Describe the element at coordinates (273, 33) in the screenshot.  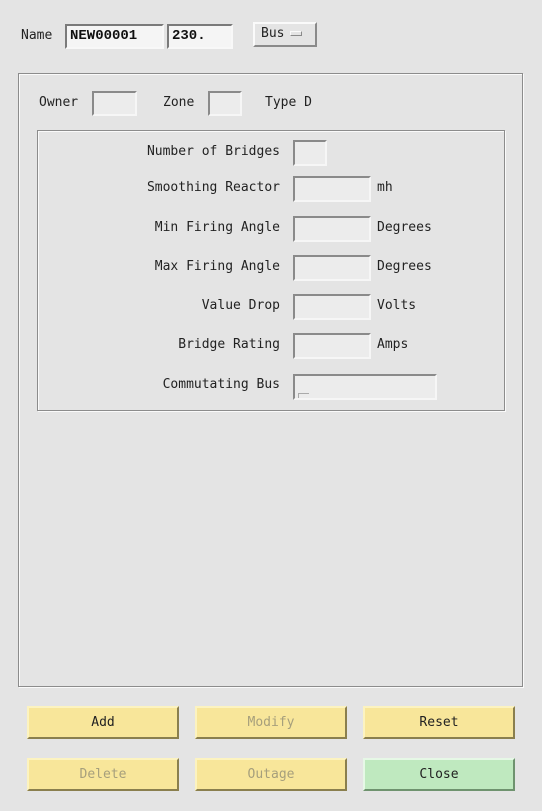
I see `bus-type-option-label: Bus` at that location.